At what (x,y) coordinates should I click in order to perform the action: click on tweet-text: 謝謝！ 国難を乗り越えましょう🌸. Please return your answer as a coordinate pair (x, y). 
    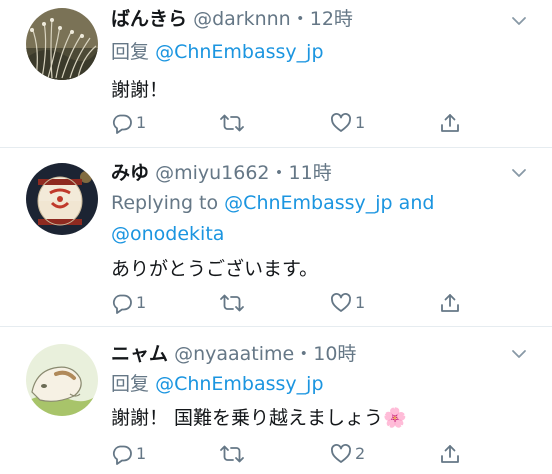
    Looking at the image, I should click on (259, 418).